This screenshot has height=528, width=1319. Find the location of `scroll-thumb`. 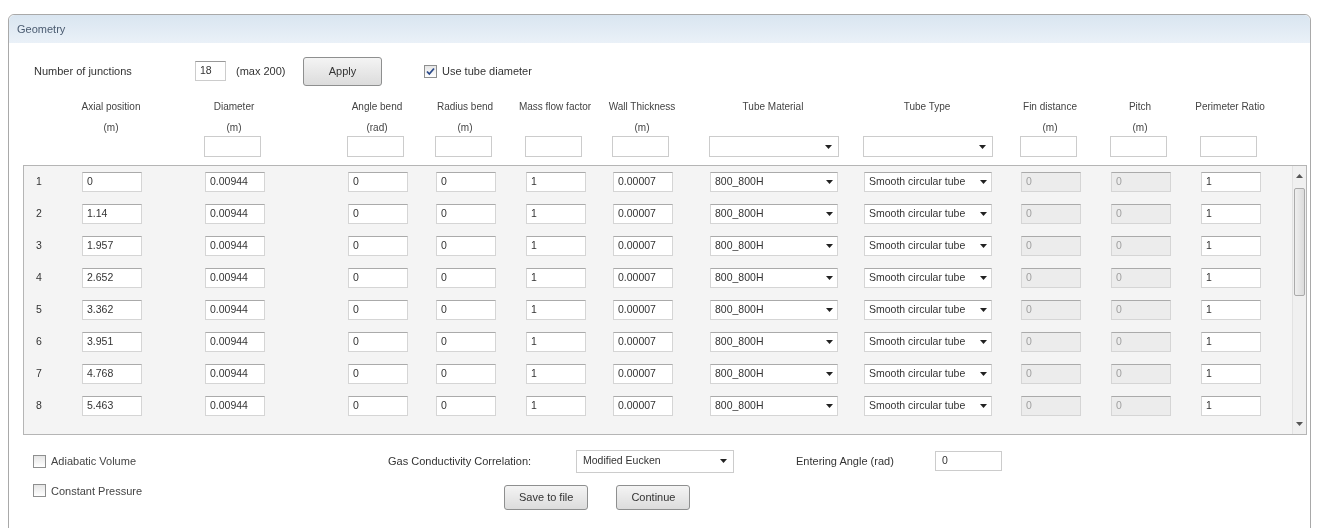

scroll-thumb is located at coordinates (1299, 242).